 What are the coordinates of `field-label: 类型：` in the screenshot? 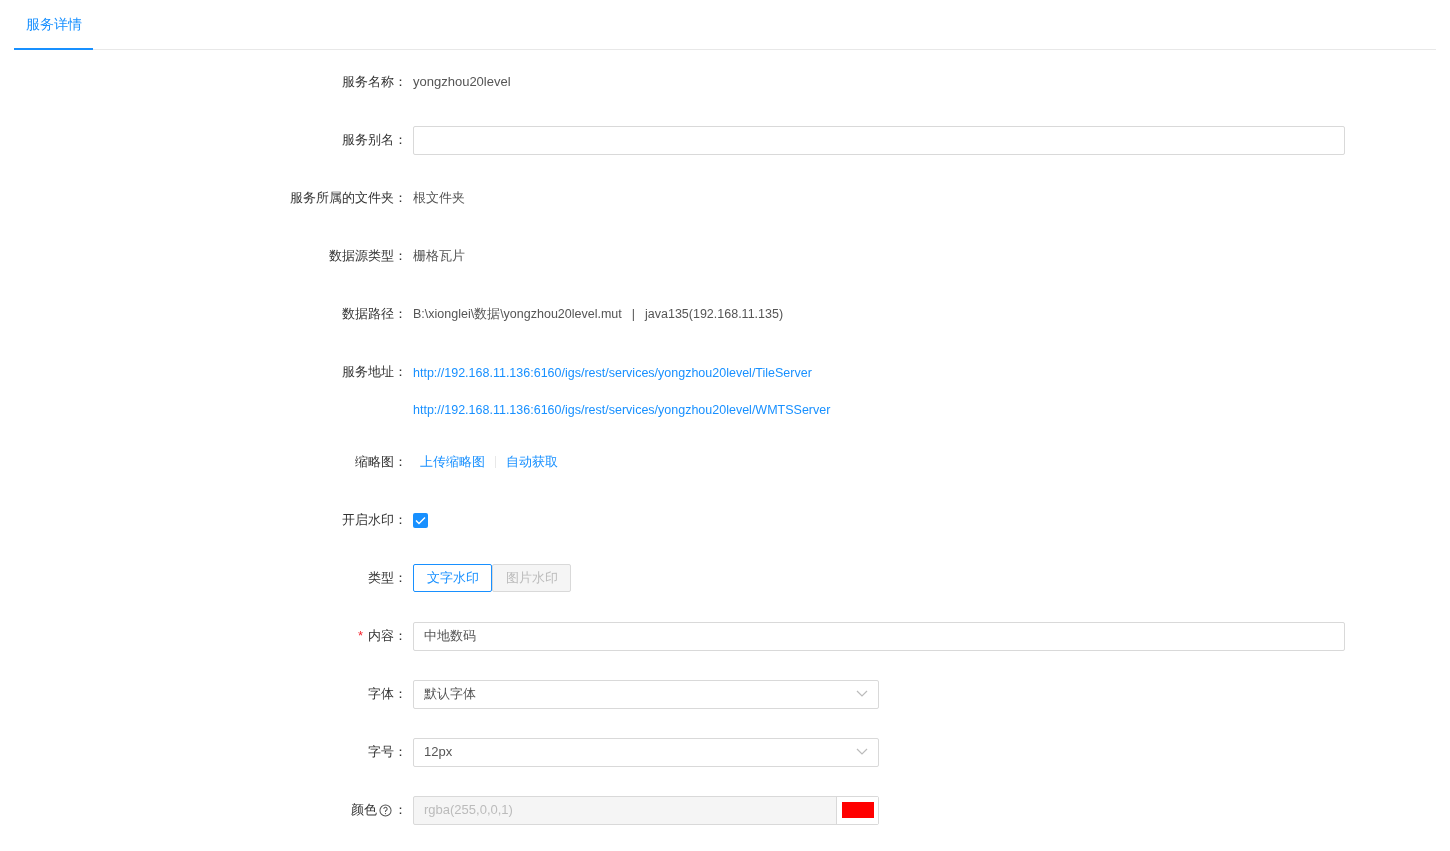 It's located at (387, 578).